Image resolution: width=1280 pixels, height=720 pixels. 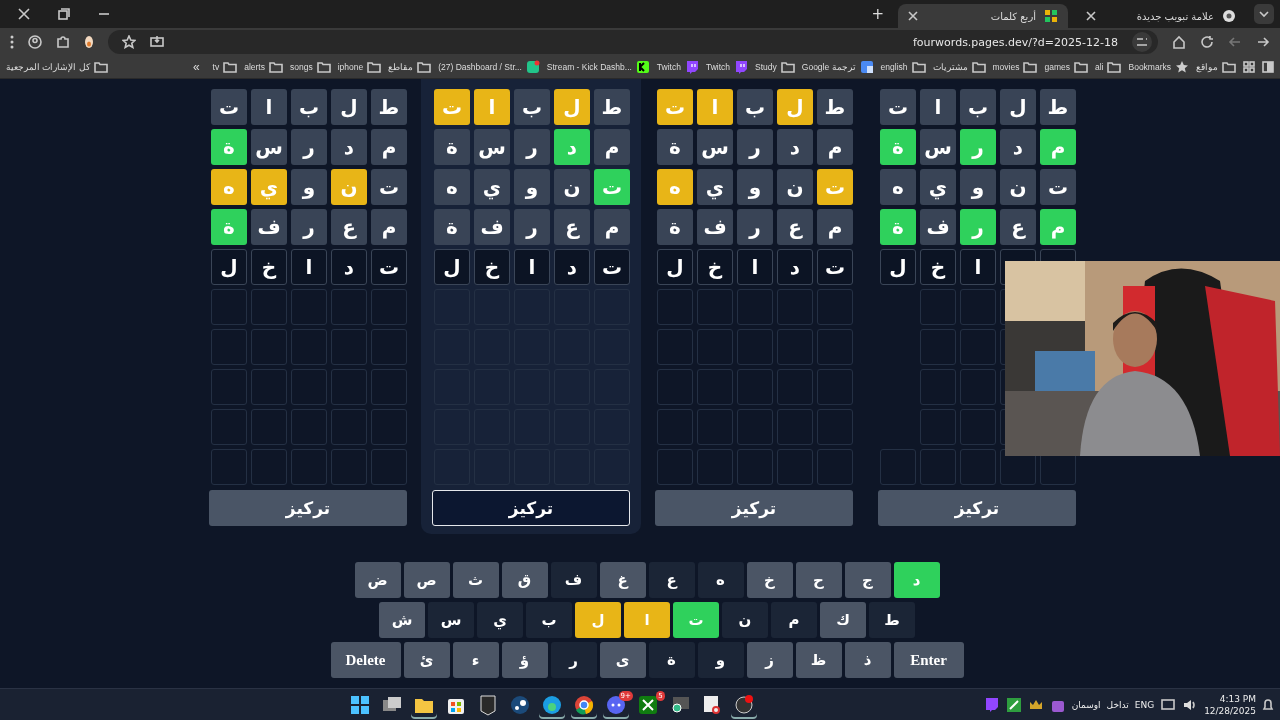 What do you see at coordinates (64, 14) in the screenshot?
I see `restore-icon` at bounding box center [64, 14].